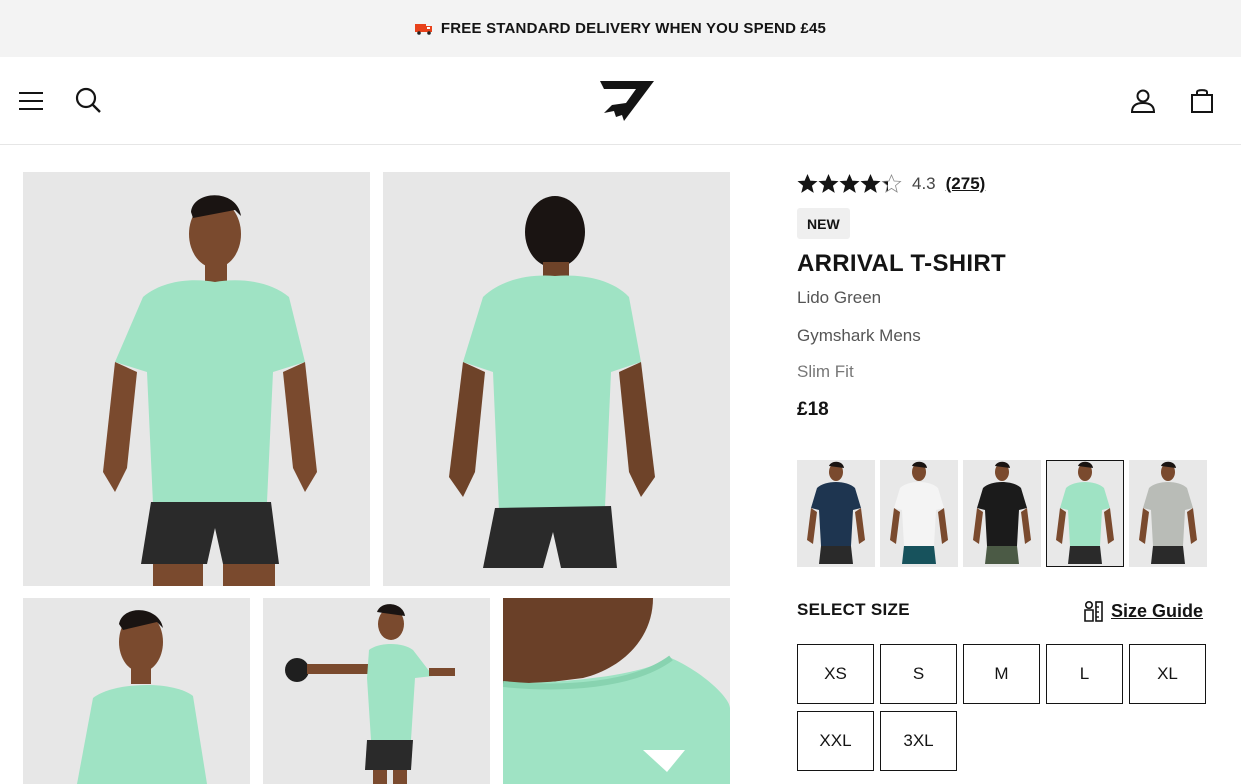 This screenshot has width=1241, height=784. Describe the element at coordinates (556, 379) in the screenshot. I see `product-image-back` at that location.